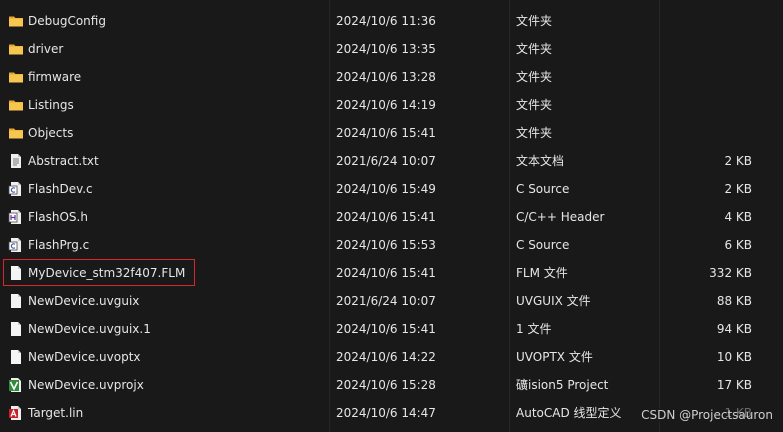  What do you see at coordinates (562, 385) in the screenshot?
I see `file-type: 礦ision5 Project` at bounding box center [562, 385].